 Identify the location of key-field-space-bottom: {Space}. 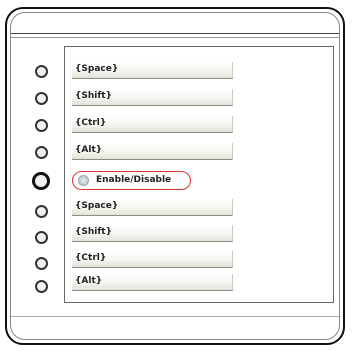
(152, 207).